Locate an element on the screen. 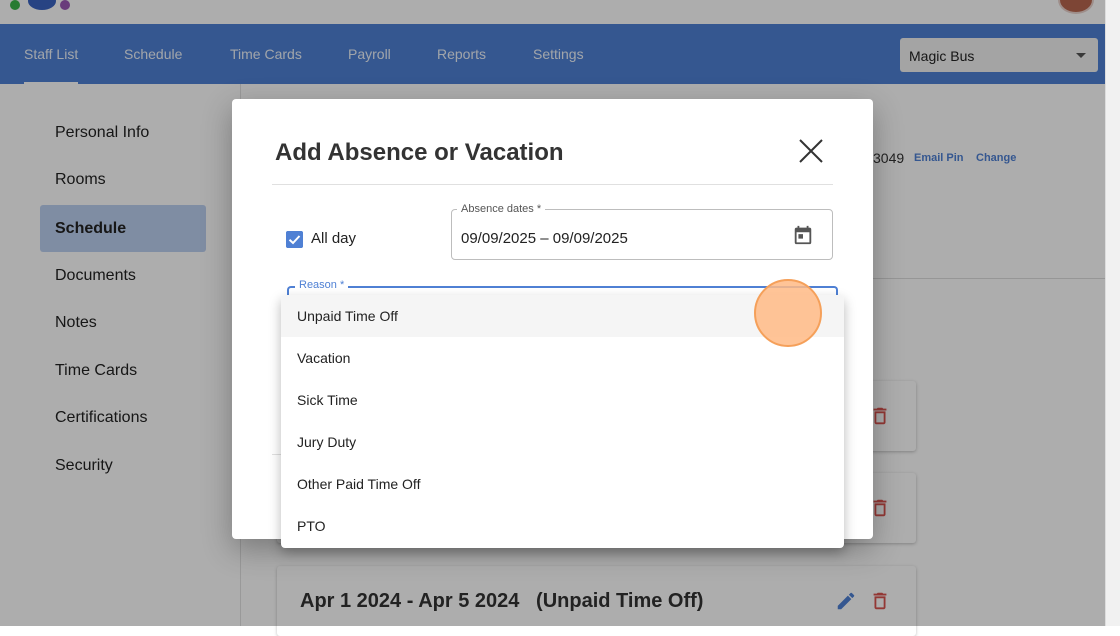  dialog-title: Add Absence or Vacation is located at coordinates (419, 152).